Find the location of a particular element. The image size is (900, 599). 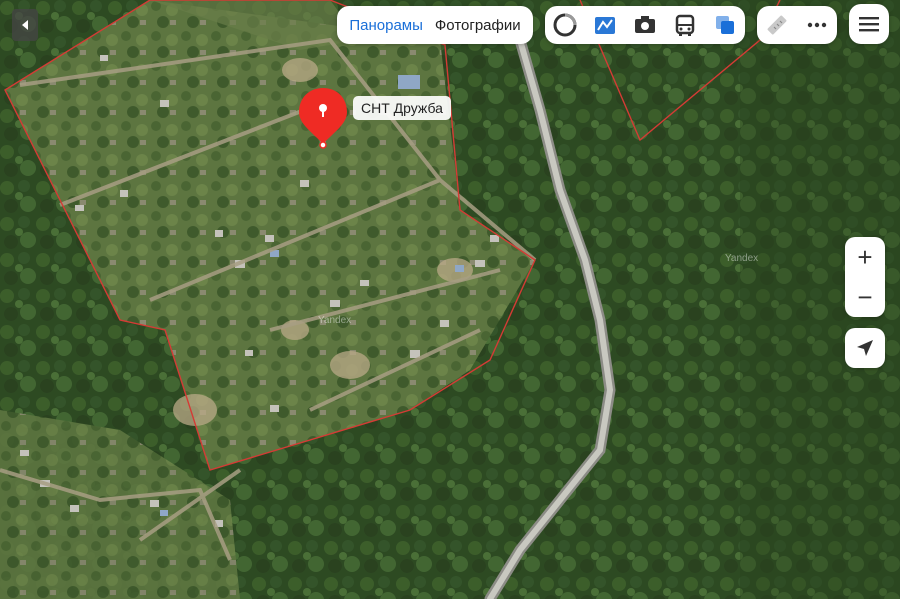

photos-layer-button is located at coordinates (645, 25).